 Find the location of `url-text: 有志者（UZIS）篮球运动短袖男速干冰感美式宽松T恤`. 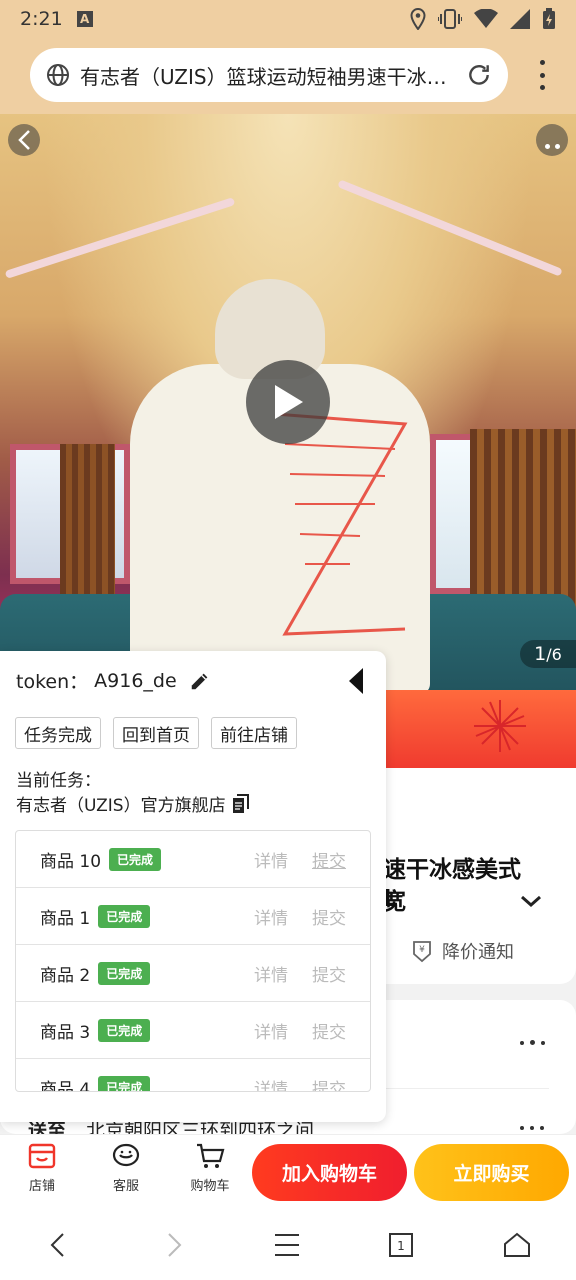

url-text: 有志者（UZIS）篮球运动短袖男速干冰感美式宽松T恤 is located at coordinates (267, 75).